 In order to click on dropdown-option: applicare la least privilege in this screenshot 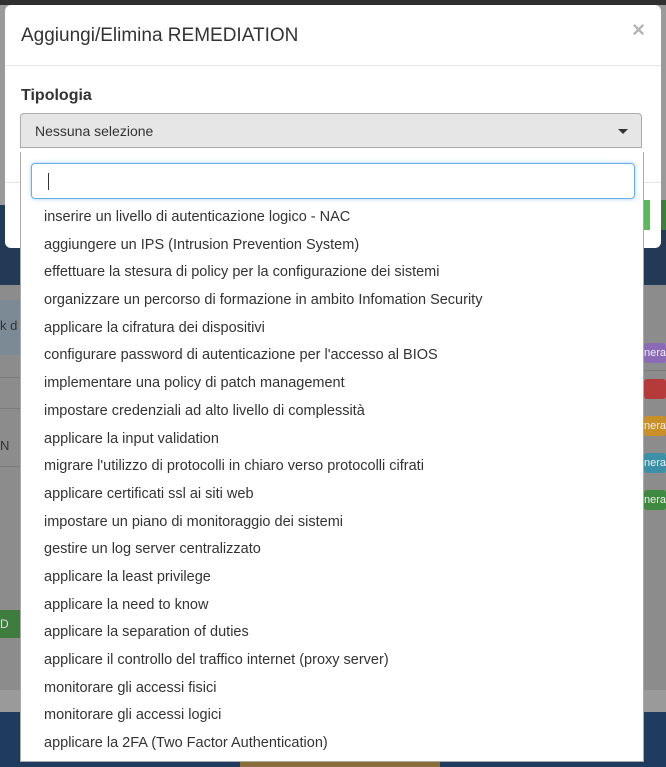, I will do `click(332, 578)`.